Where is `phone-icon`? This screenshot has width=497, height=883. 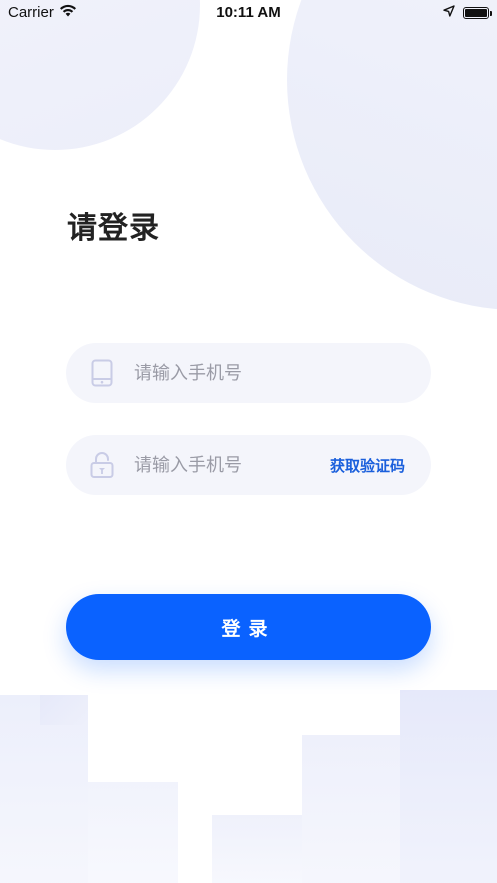 phone-icon is located at coordinates (102, 373).